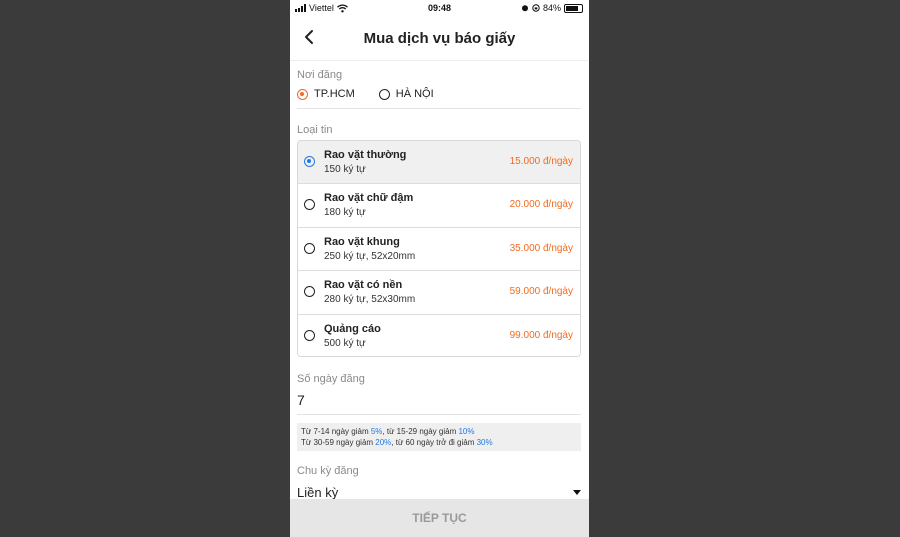 The image size is (900, 537). What do you see at coordinates (466, 431) in the screenshot?
I see `discount-percent: 10%` at bounding box center [466, 431].